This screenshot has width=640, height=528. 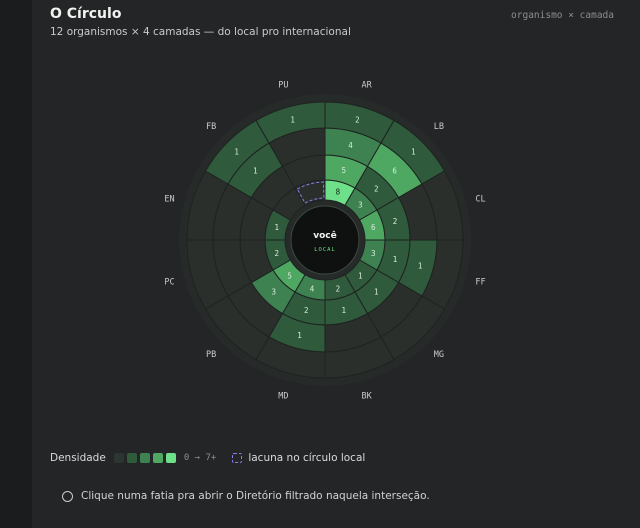 What do you see at coordinates (67, 496) in the screenshot?
I see `info-circle-icon` at bounding box center [67, 496].